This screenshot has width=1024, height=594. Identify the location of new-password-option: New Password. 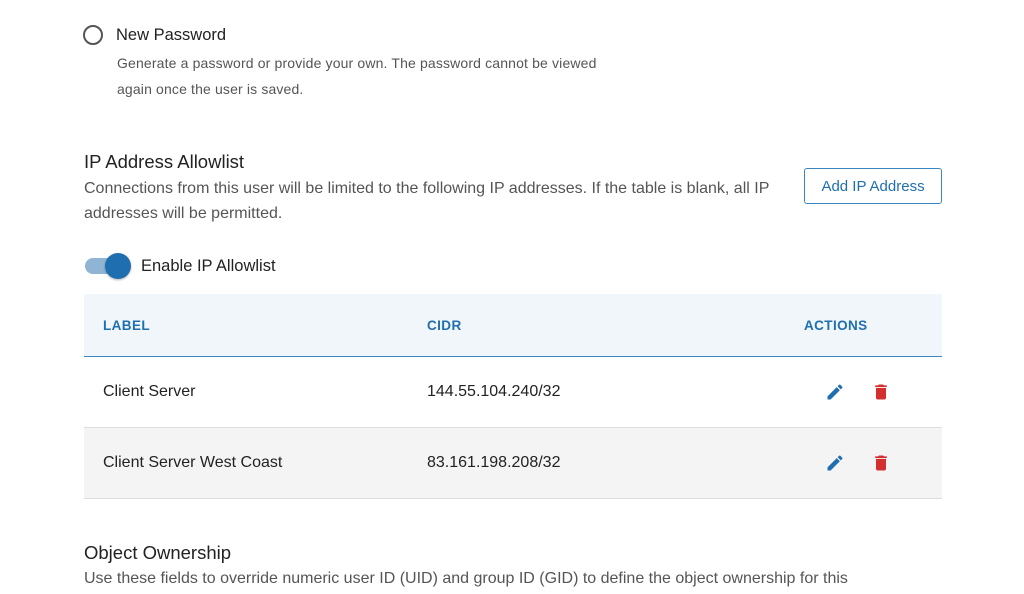
(154, 35).